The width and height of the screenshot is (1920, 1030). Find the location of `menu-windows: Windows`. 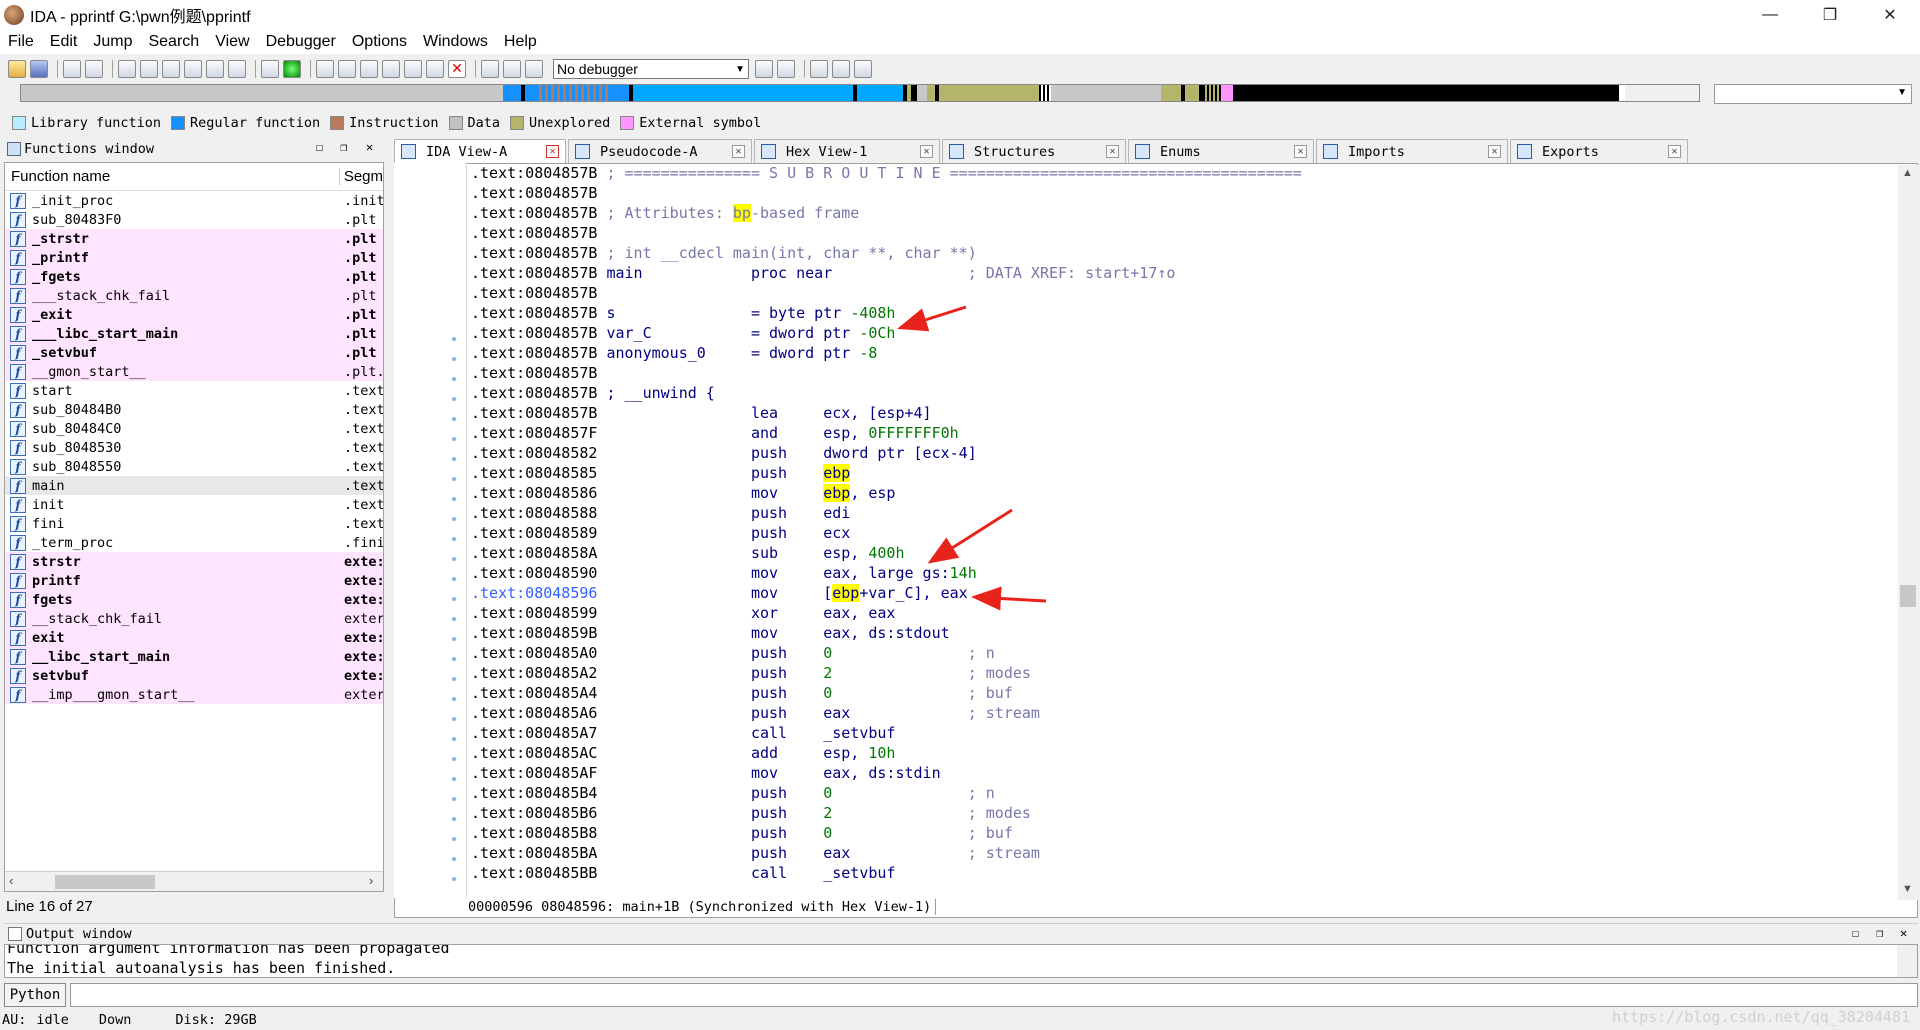

menu-windows: Windows is located at coordinates (455, 42).